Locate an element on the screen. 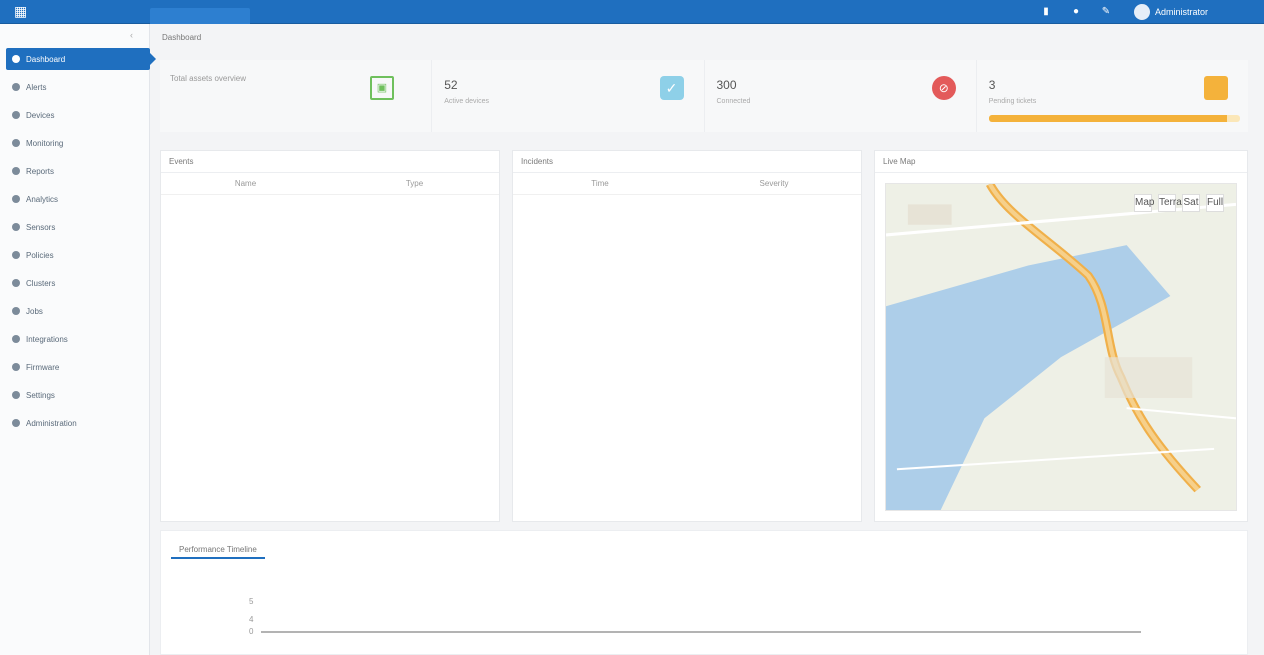 Image resolution: width=1264 pixels, height=655 pixels. column-header: Type is located at coordinates (414, 183).